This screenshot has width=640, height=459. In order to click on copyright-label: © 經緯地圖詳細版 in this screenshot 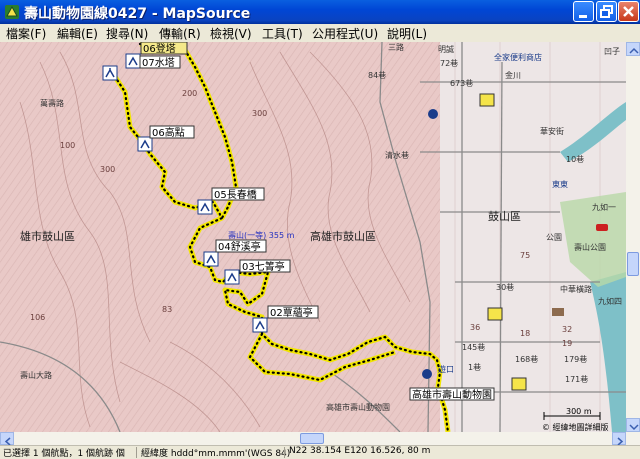, I will do `click(575, 427)`.